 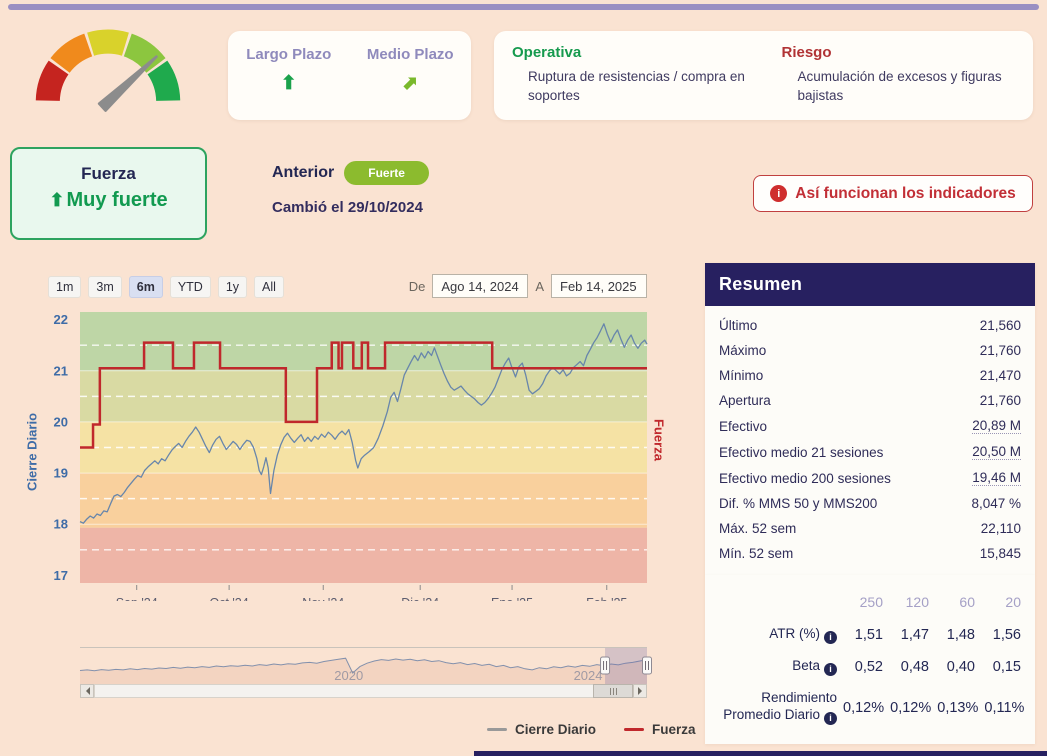 I want to click on resumen-row-value: 21,470, so click(x=1000, y=375).